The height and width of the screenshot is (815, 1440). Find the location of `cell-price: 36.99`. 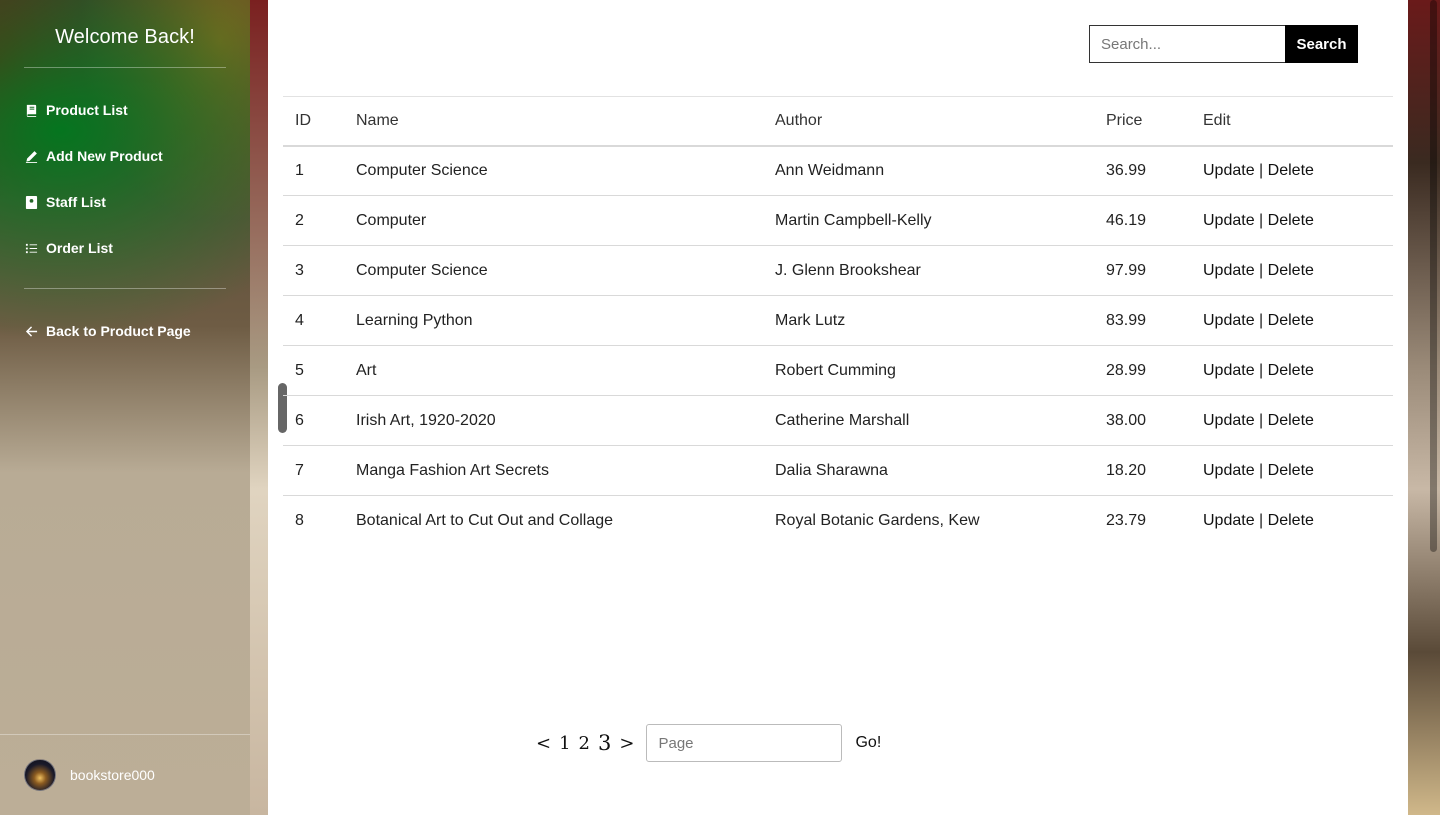

cell-price: 36.99 is located at coordinates (1142, 170).